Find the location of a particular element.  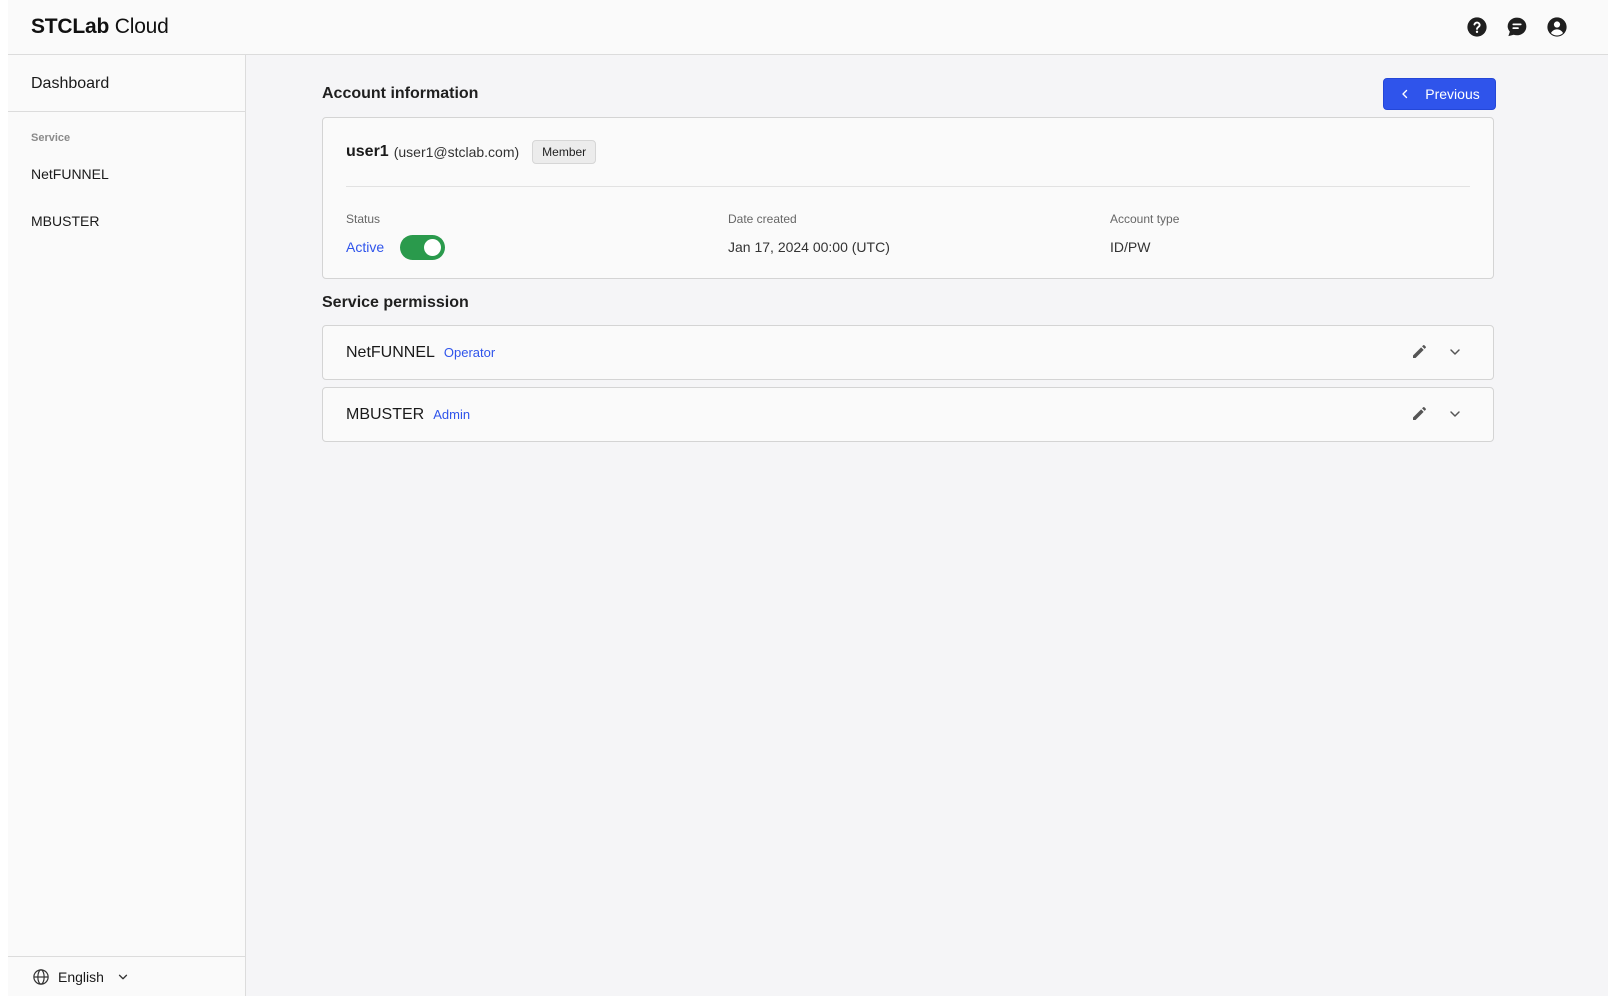

sidebar-item-netfunnel: NetFUNNEL is located at coordinates (126, 174).